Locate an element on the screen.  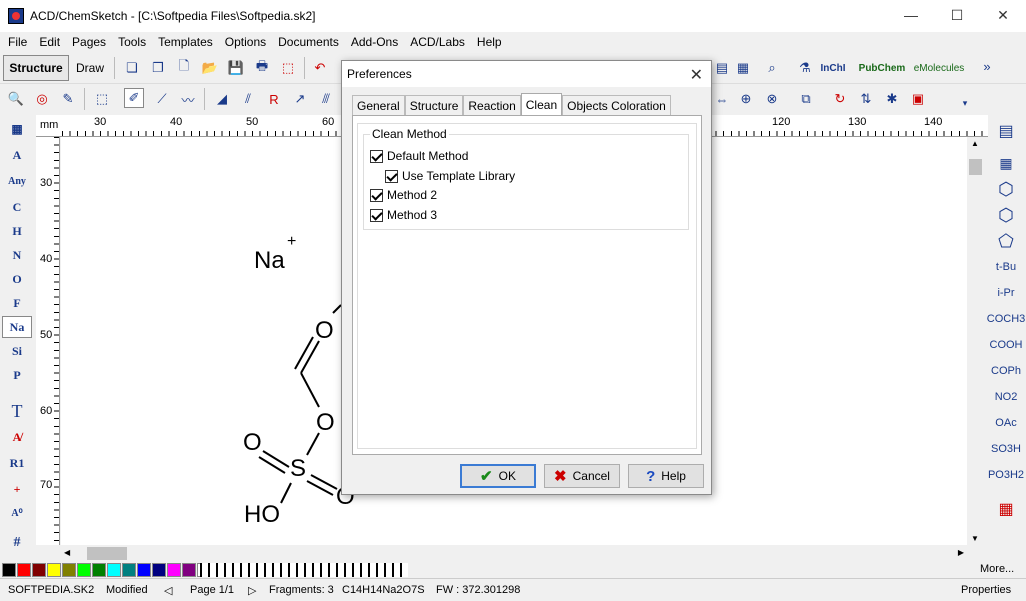
tab-structure: Structure is located at coordinates (434, 105).